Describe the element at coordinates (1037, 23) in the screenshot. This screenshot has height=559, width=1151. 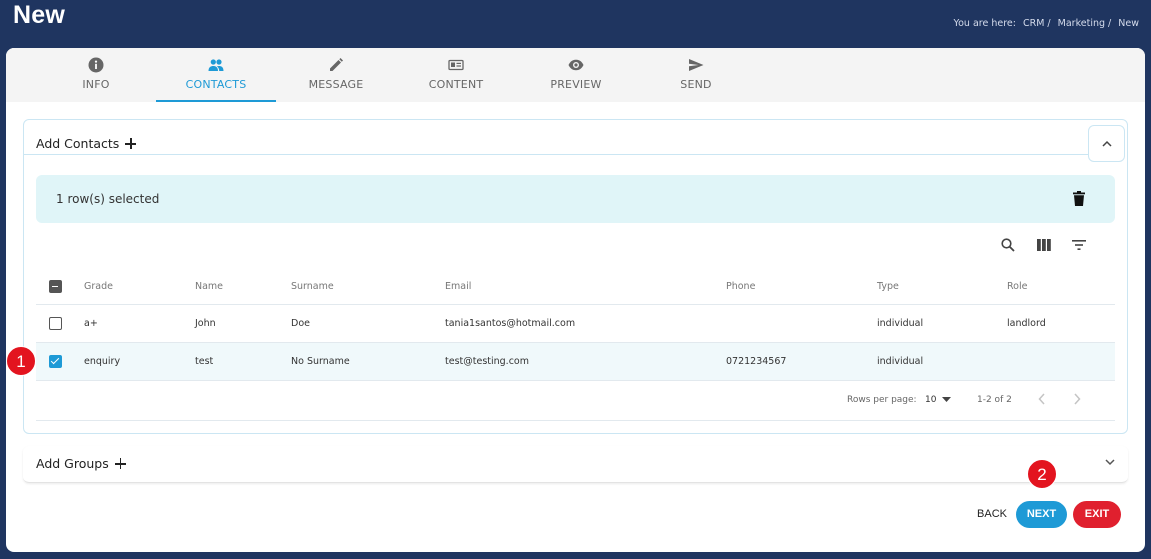
I see `breadcrumb-crm: CRM /` at that location.